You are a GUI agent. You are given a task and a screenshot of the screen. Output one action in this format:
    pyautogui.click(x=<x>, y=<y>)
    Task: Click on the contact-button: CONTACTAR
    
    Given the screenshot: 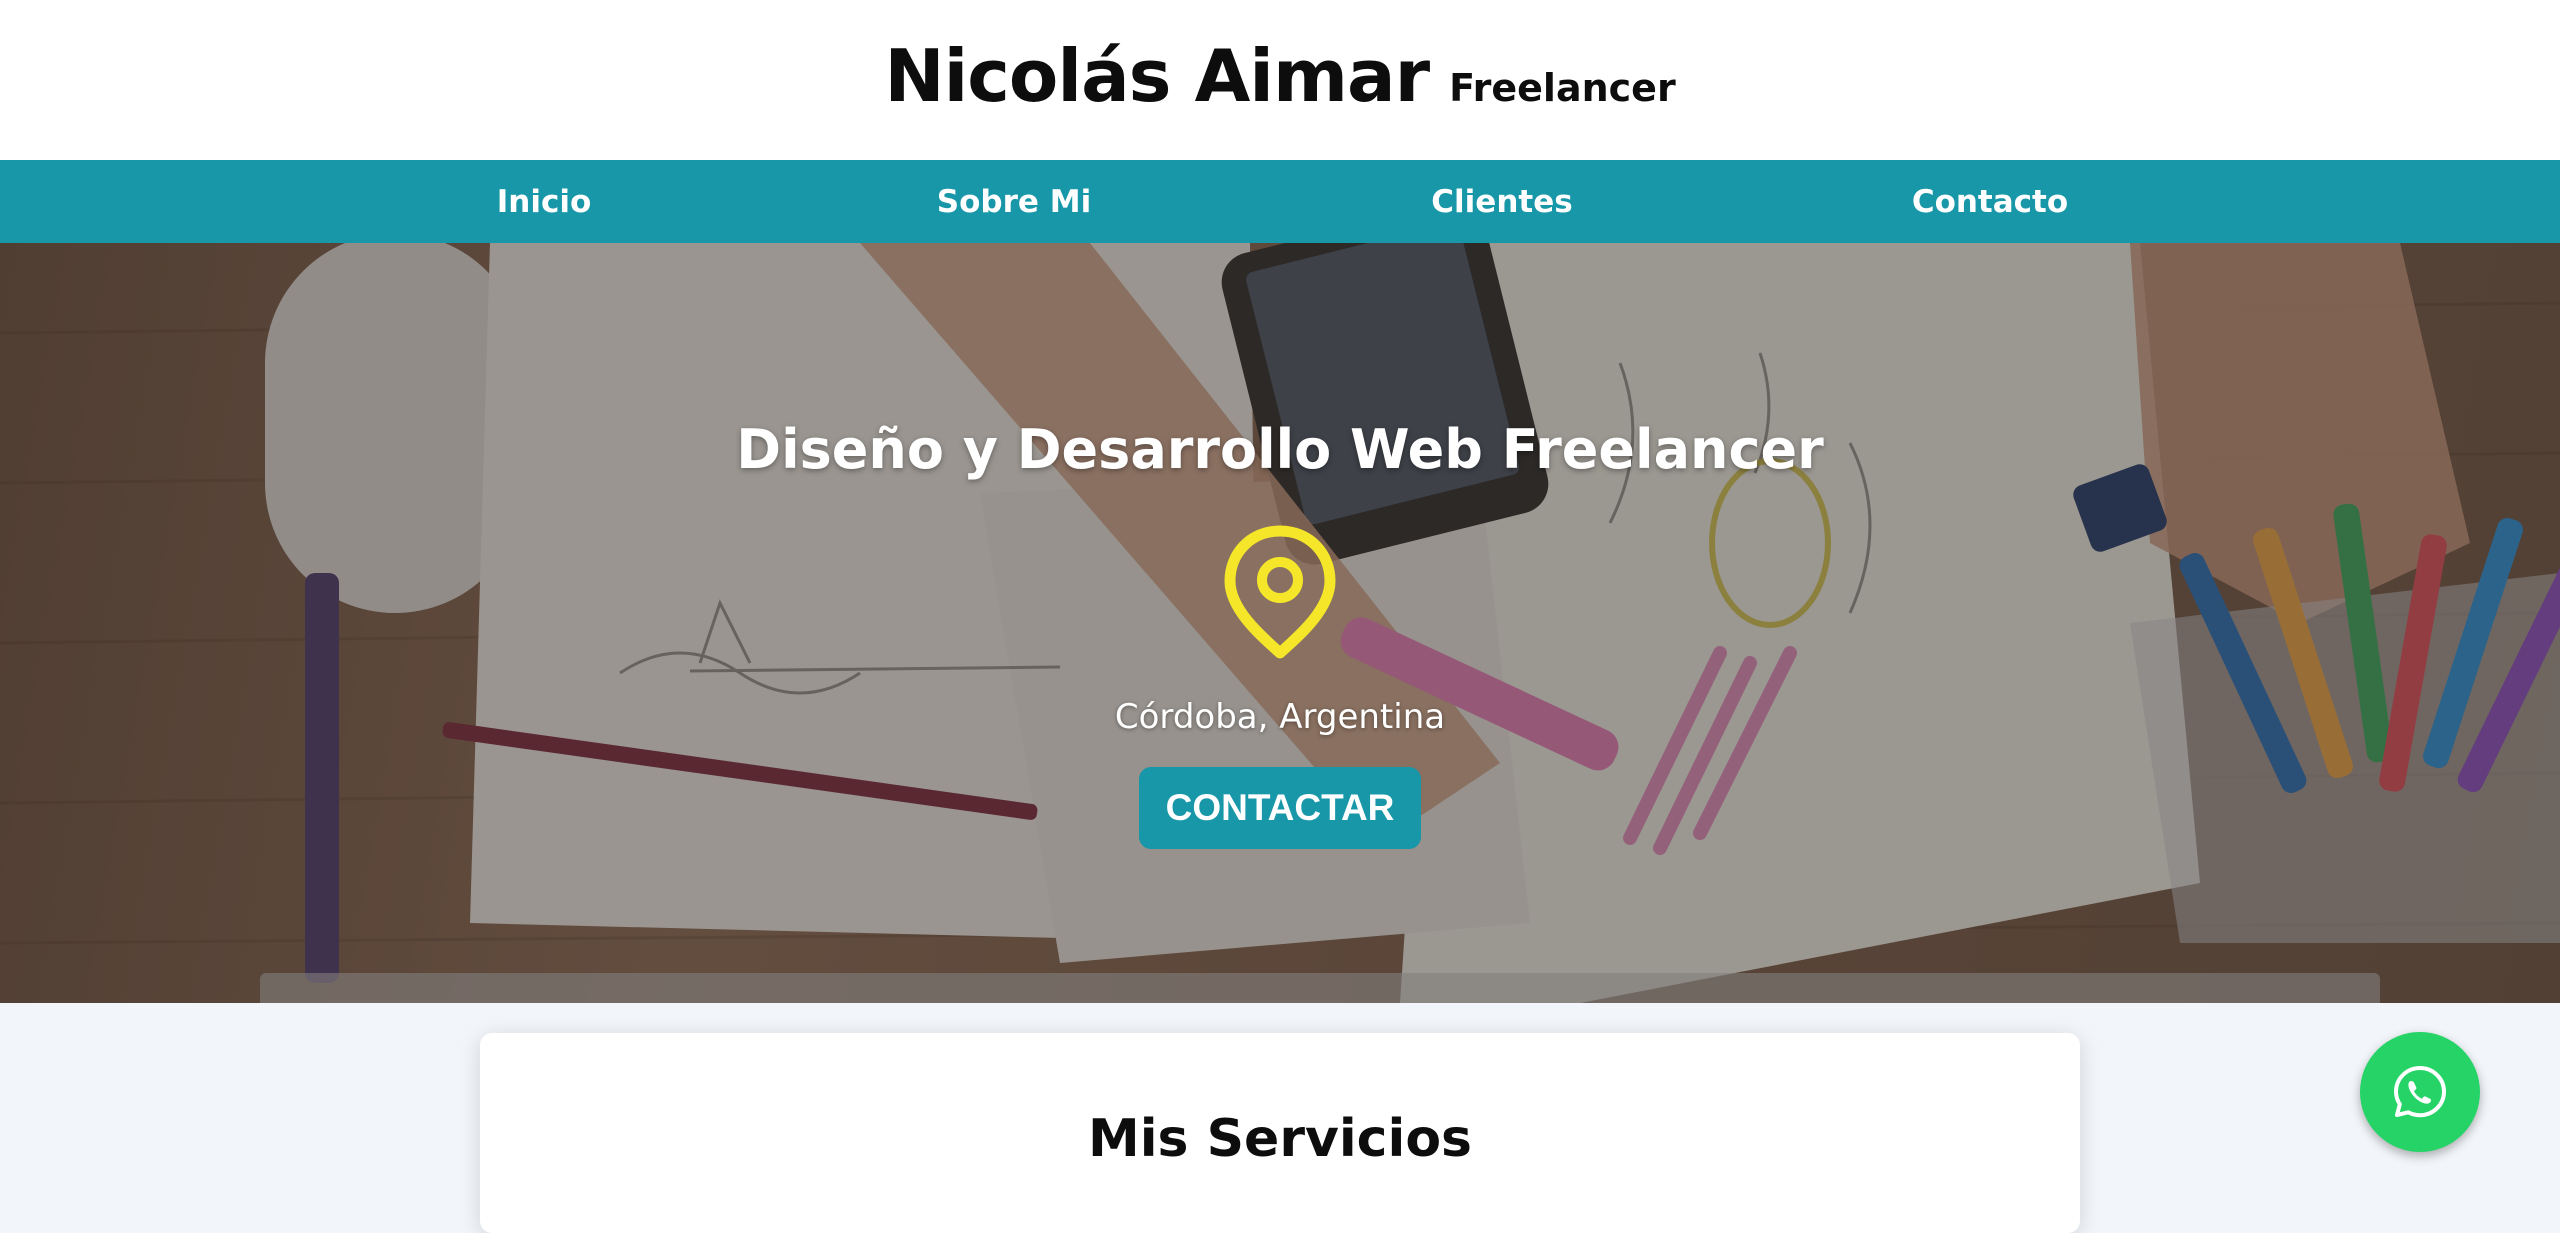 What is the action you would take?
    pyautogui.click(x=1280, y=808)
    